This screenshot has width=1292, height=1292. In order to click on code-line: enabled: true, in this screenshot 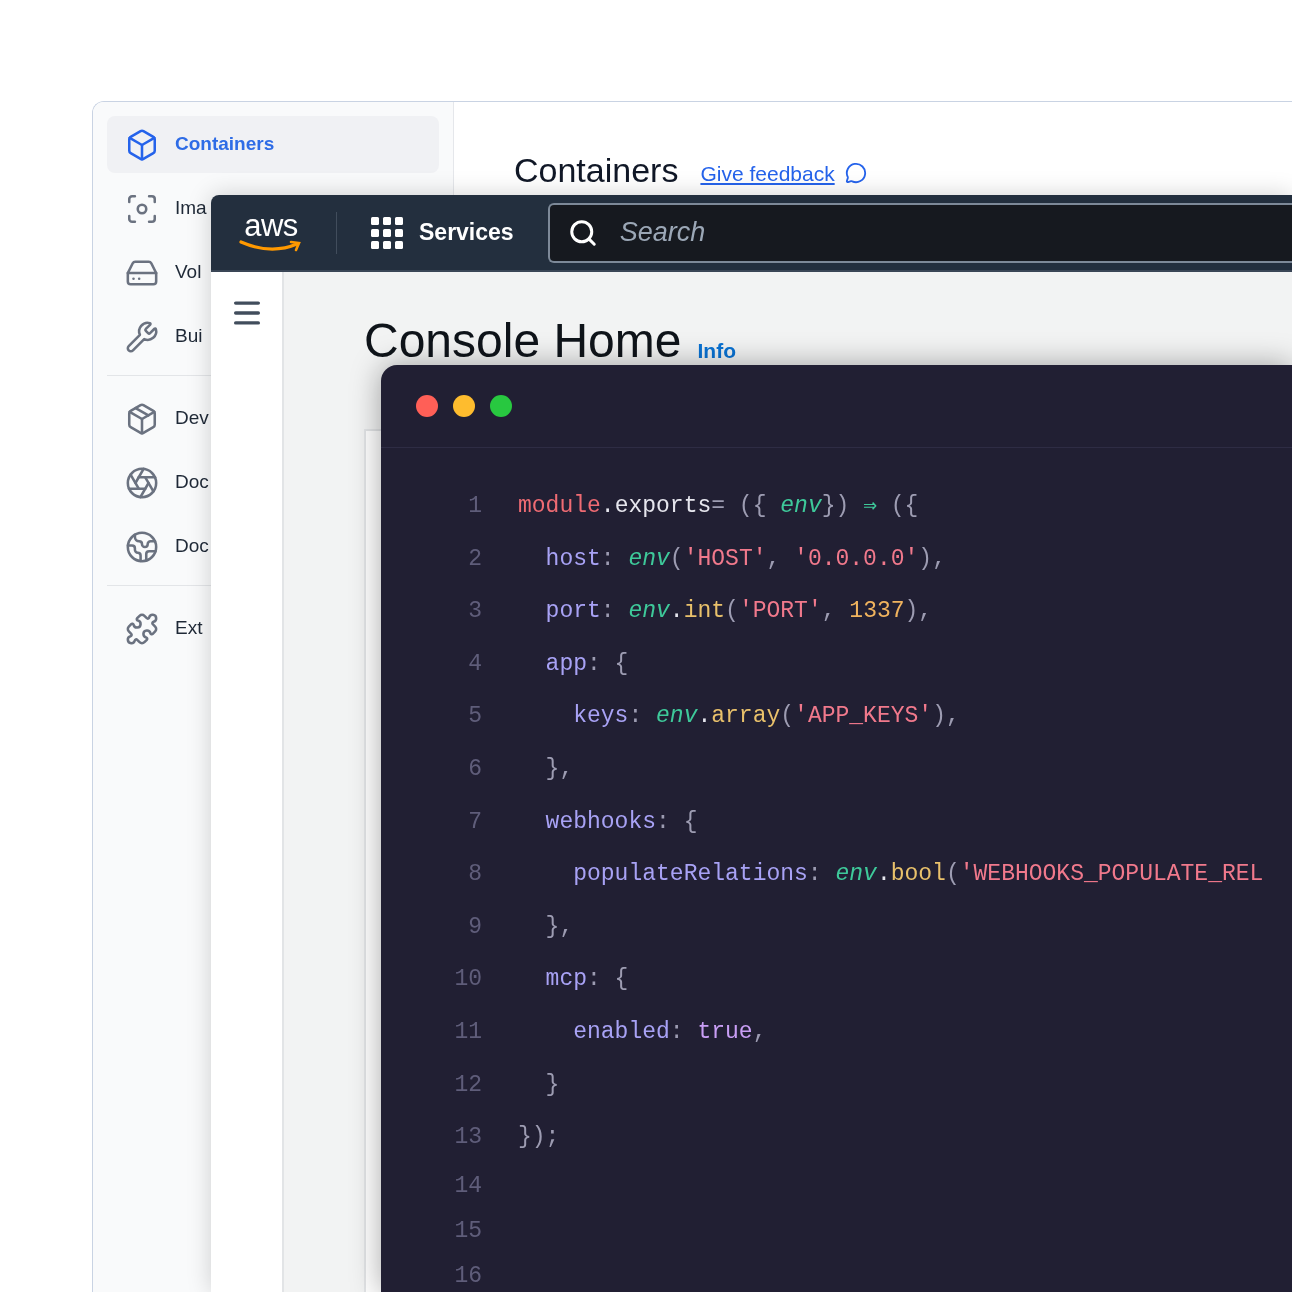, I will do `click(669, 1032)`.